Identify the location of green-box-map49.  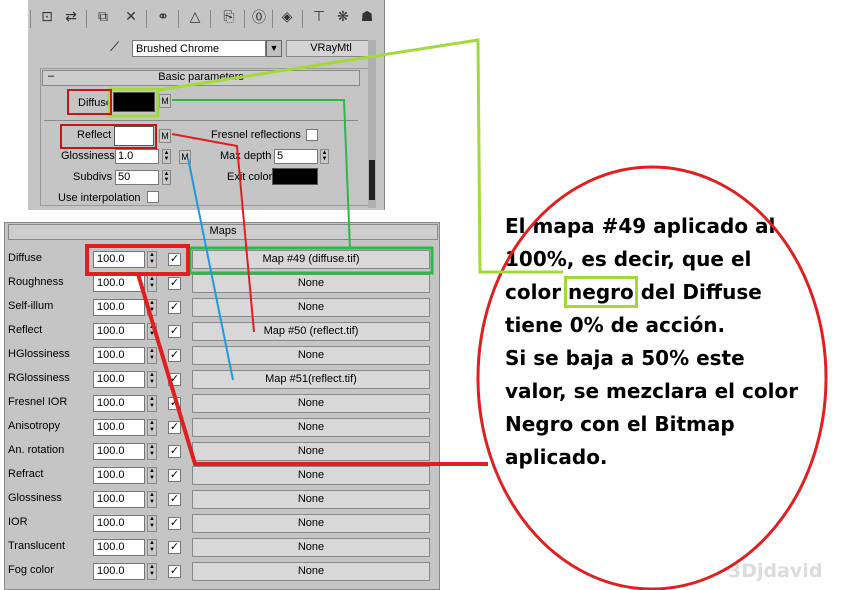
(311, 260).